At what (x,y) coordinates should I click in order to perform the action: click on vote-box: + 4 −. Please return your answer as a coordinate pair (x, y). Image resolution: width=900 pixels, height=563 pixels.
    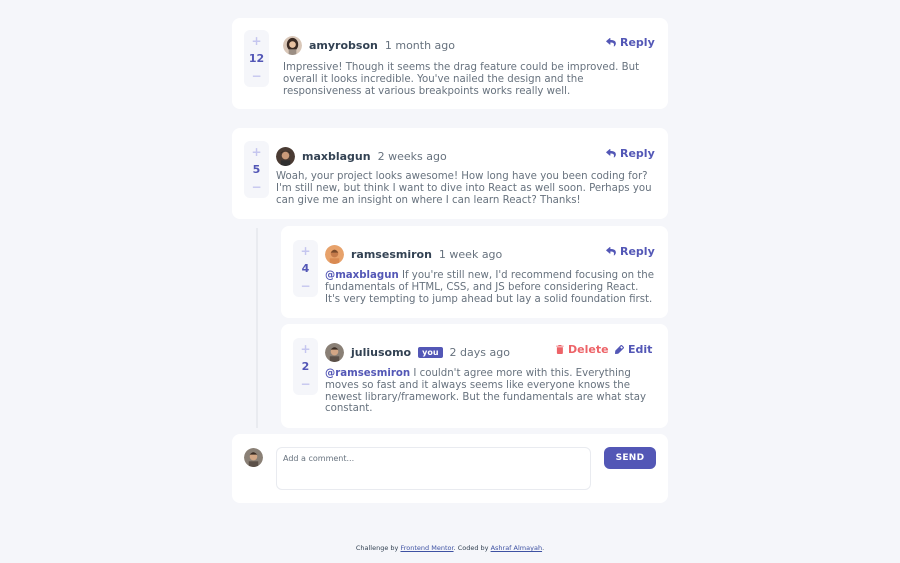
    Looking at the image, I should click on (305, 268).